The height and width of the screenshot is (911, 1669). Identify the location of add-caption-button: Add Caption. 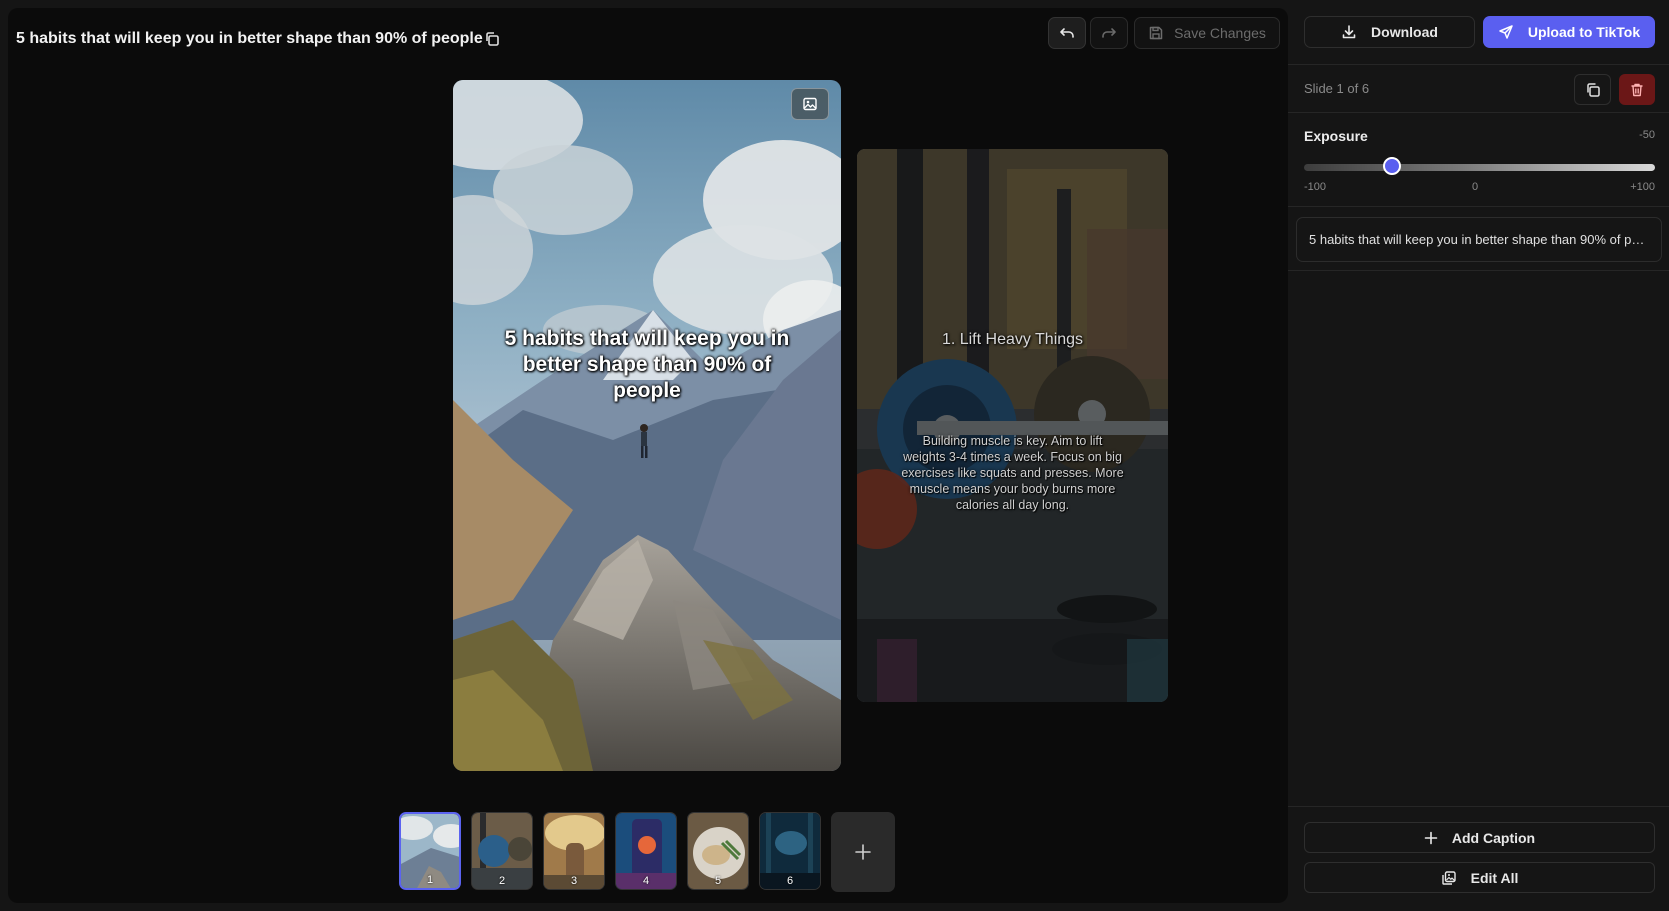
(1479, 837).